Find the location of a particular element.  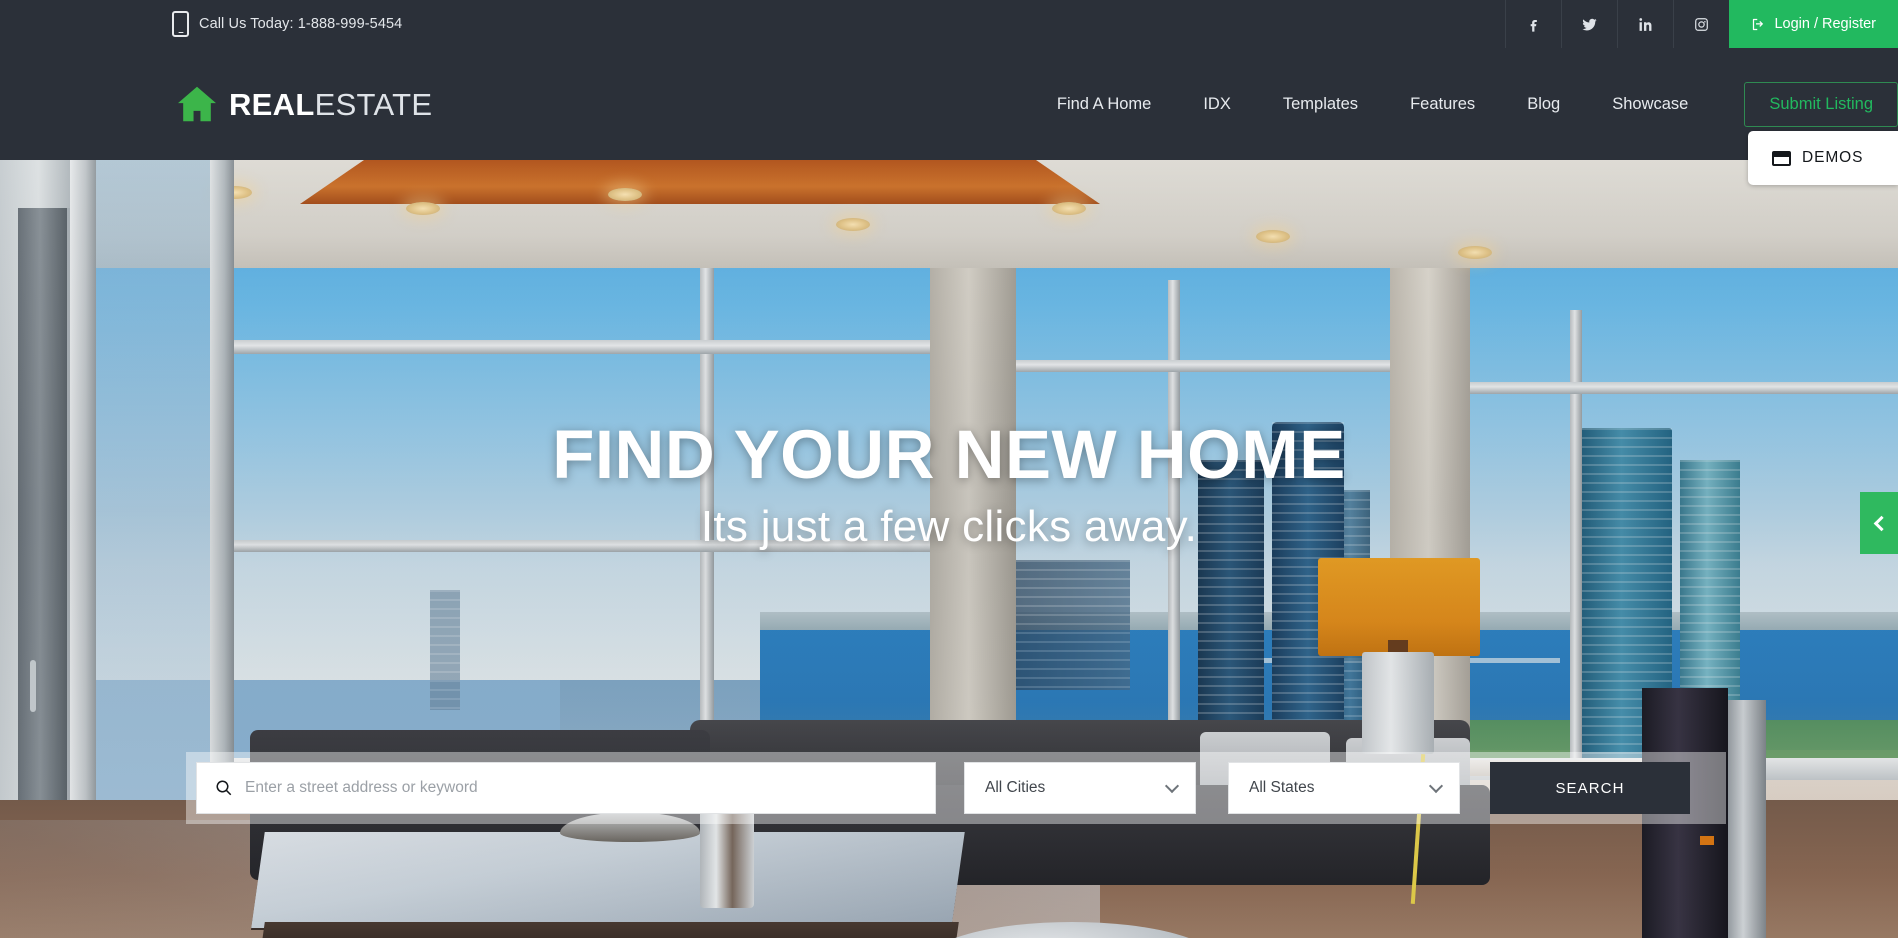

nav-item-templates: Templates is located at coordinates (1320, 104).